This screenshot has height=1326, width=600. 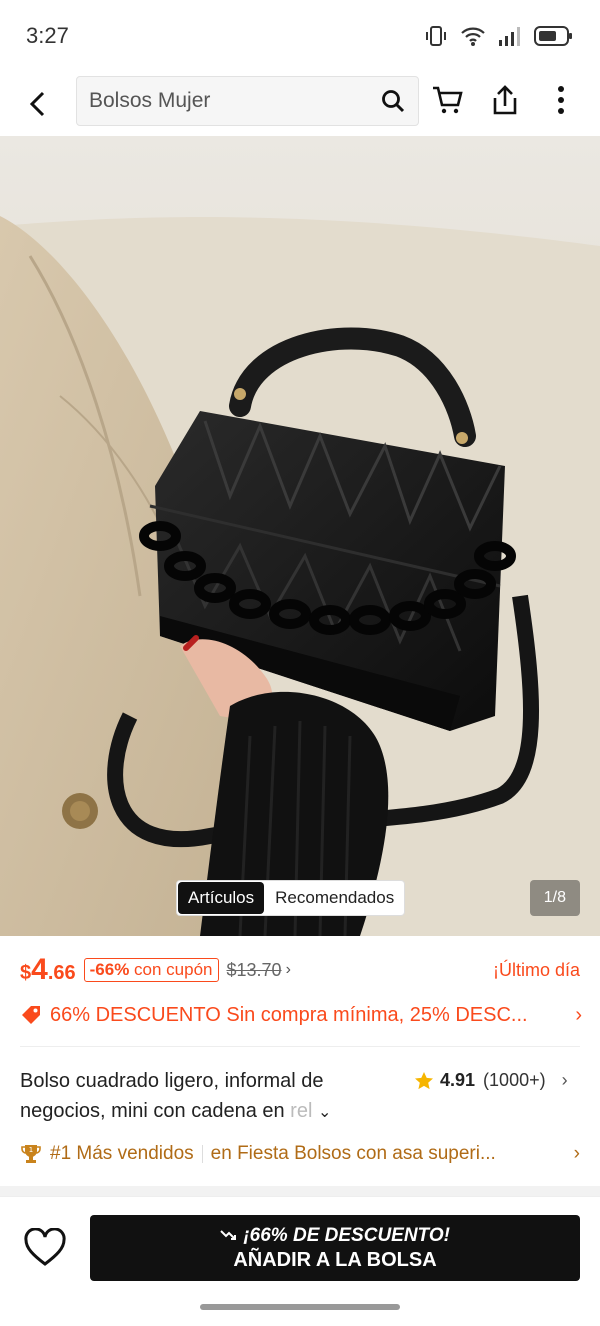 I want to click on coupon-badge: -66% con cupón, so click(x=151, y=970).